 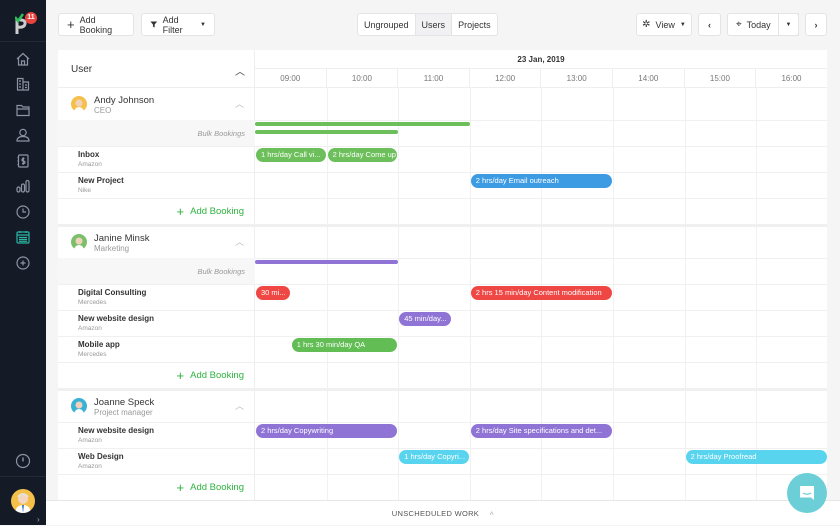 I want to click on previous-button: ‹, so click(x=709, y=24).